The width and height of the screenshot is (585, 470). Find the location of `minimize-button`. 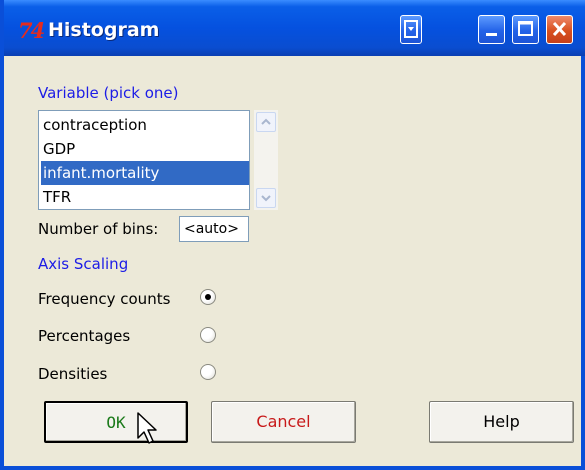

minimize-button is located at coordinates (491, 29).